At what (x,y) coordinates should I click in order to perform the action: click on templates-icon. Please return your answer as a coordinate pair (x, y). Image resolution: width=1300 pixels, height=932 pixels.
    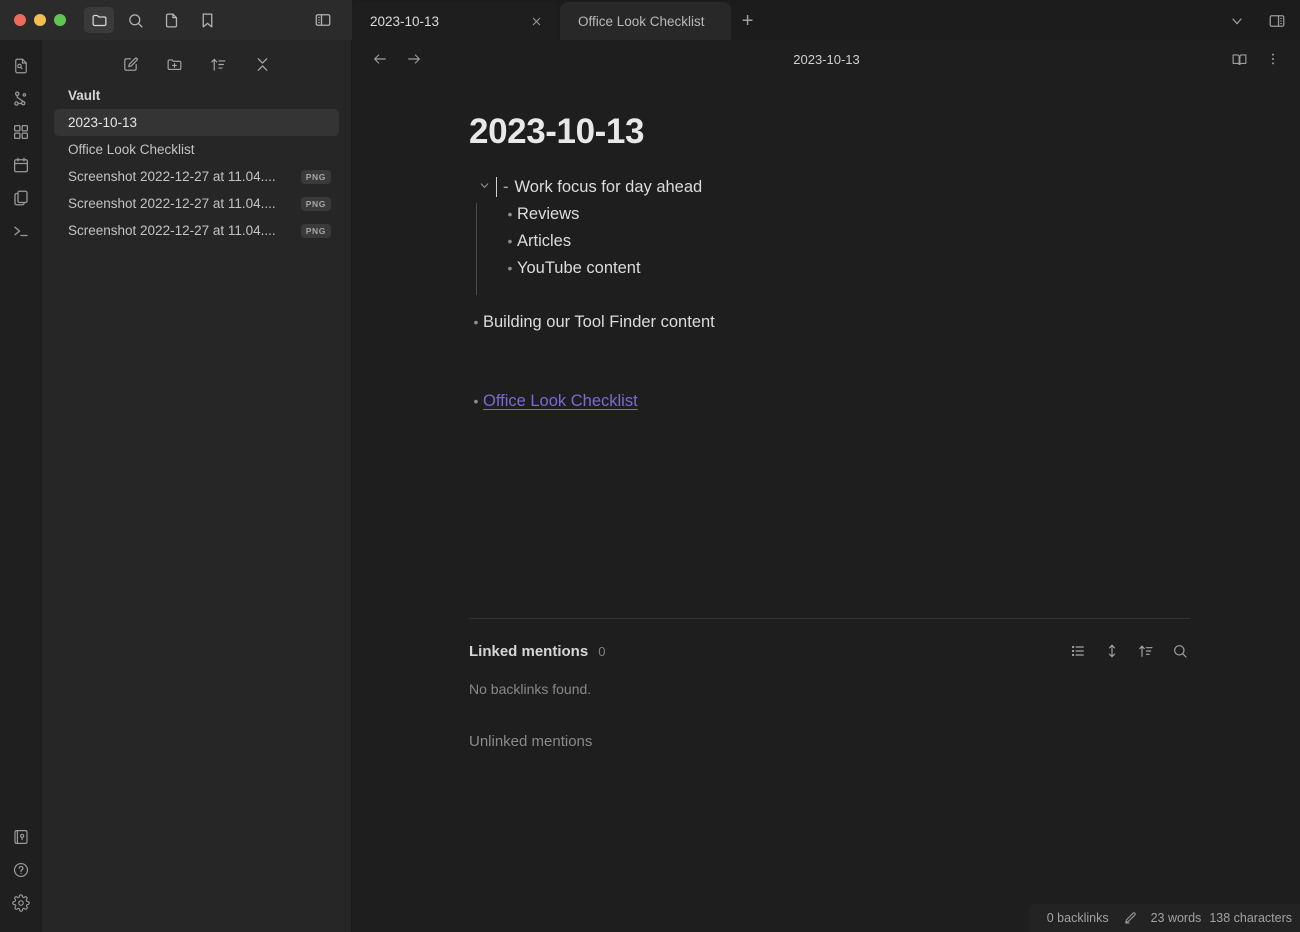
    Looking at the image, I should click on (21, 198).